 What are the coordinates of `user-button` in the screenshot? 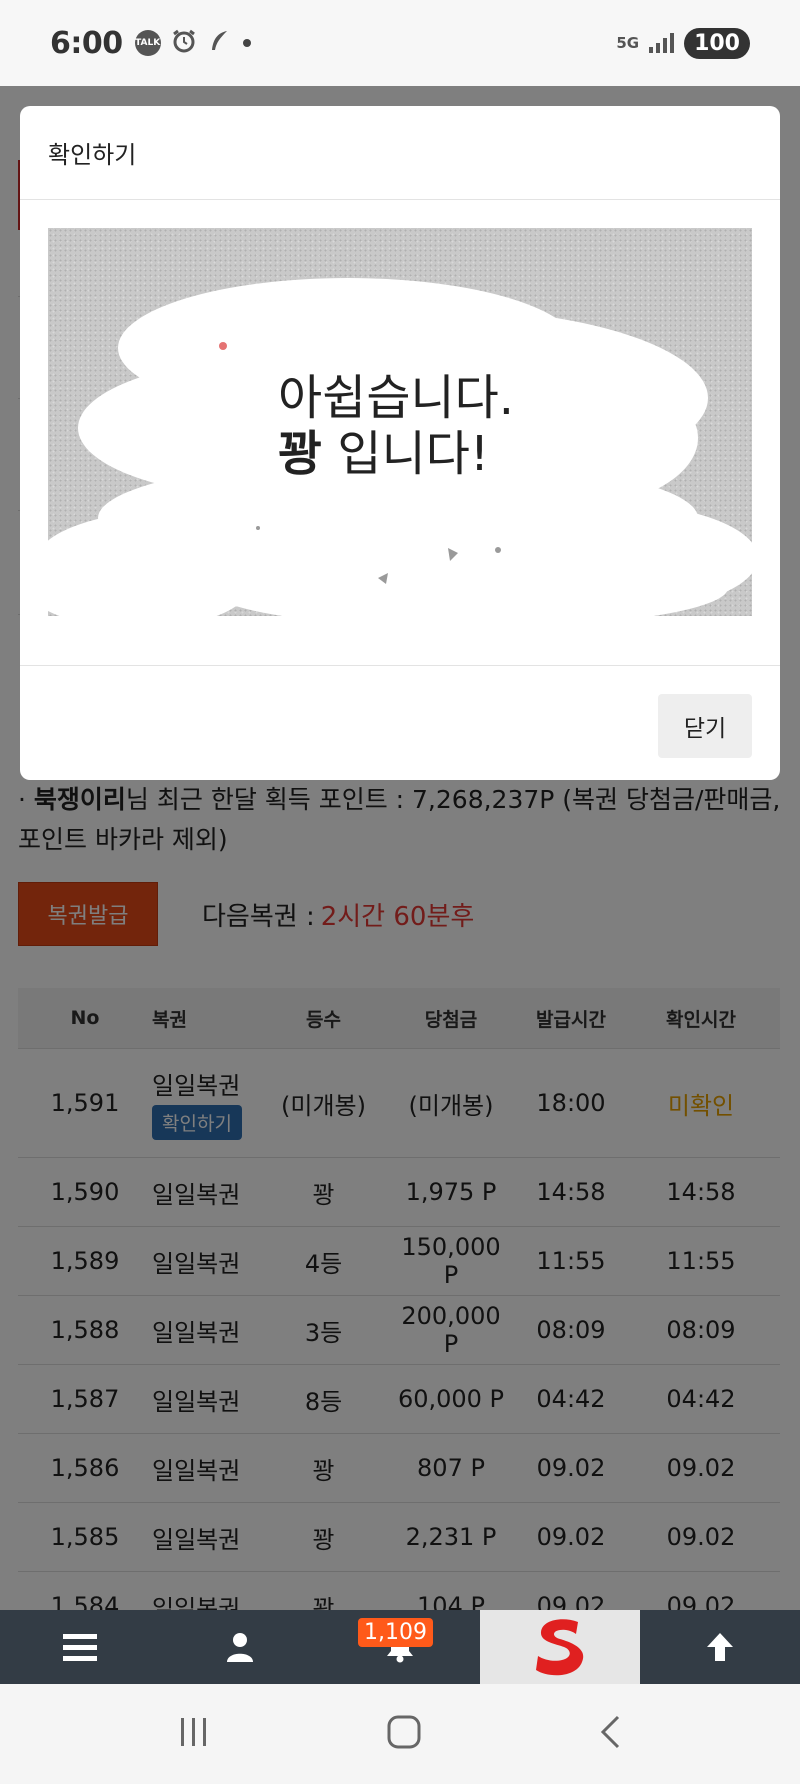 It's located at (240, 1647).